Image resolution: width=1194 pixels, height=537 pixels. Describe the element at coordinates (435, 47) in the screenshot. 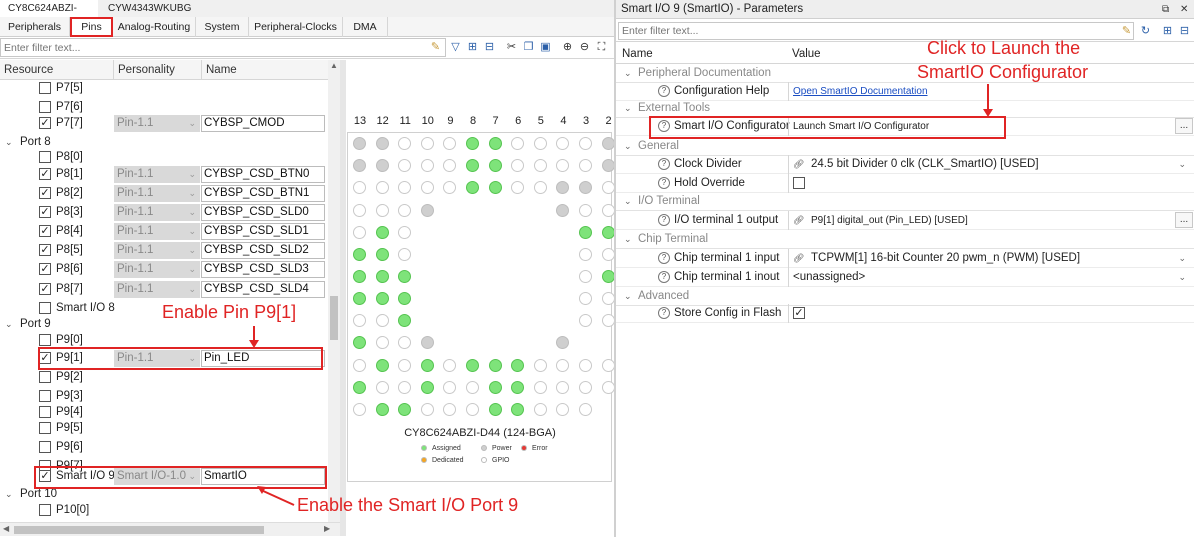

I see `clear-filter-icon: ✎` at that location.